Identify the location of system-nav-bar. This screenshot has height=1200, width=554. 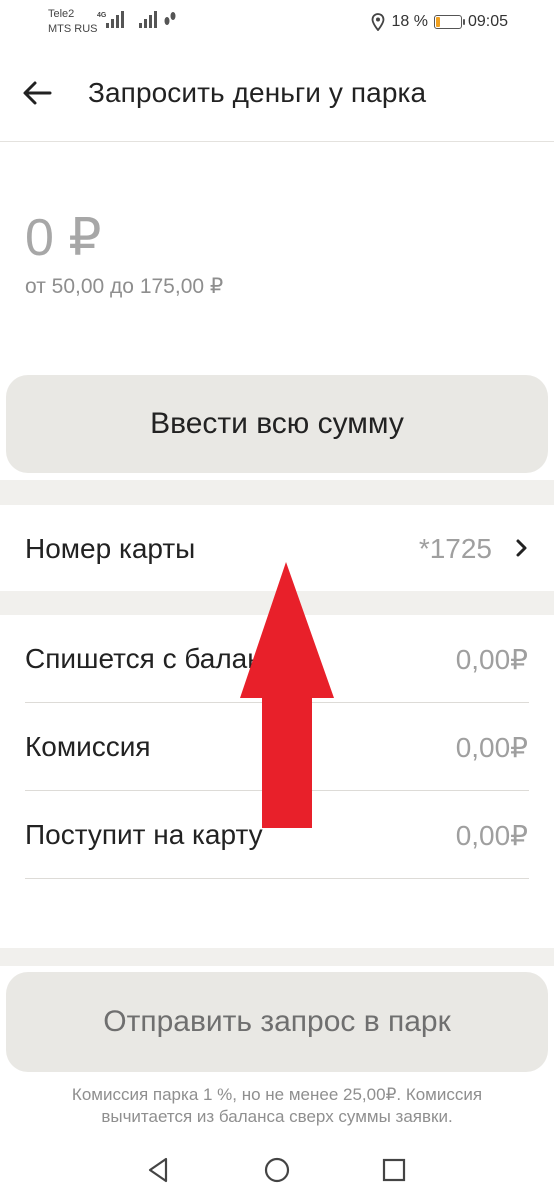
(277, 1170).